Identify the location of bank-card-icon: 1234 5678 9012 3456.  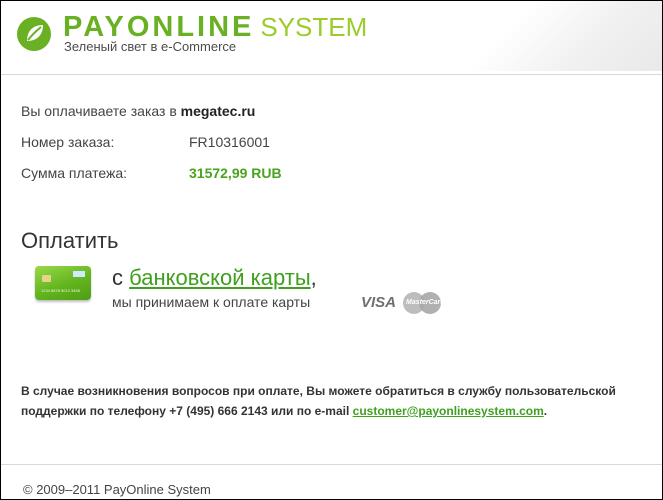
(63, 283).